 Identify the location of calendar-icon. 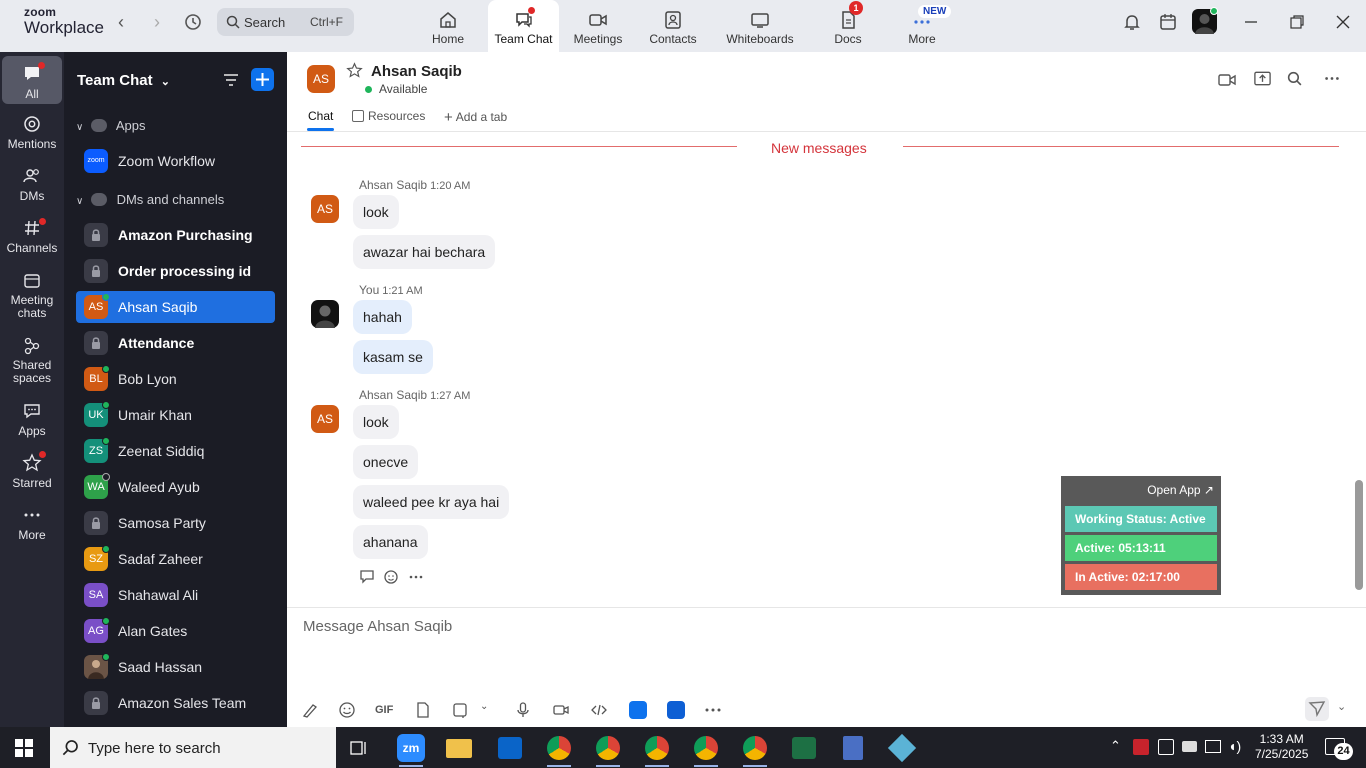
(1168, 22).